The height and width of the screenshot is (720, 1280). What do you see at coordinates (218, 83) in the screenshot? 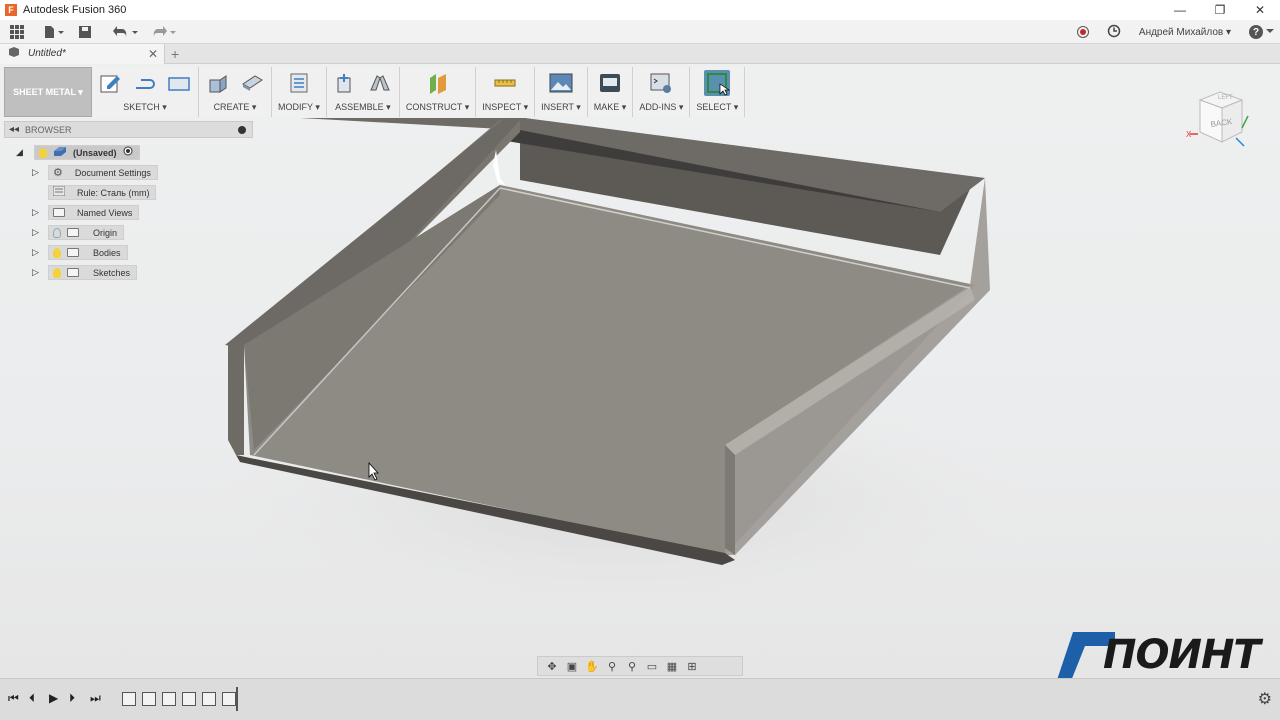
I see `flange-icon` at bounding box center [218, 83].